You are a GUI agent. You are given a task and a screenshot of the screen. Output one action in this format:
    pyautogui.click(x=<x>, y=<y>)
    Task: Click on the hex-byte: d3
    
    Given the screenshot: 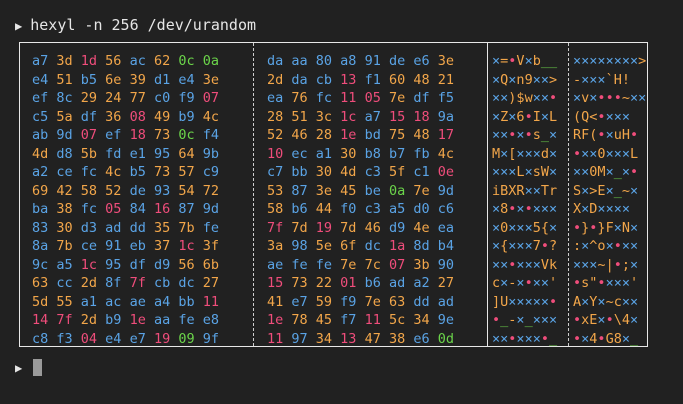 What is the action you would take?
    pyautogui.click(x=93, y=227)
    